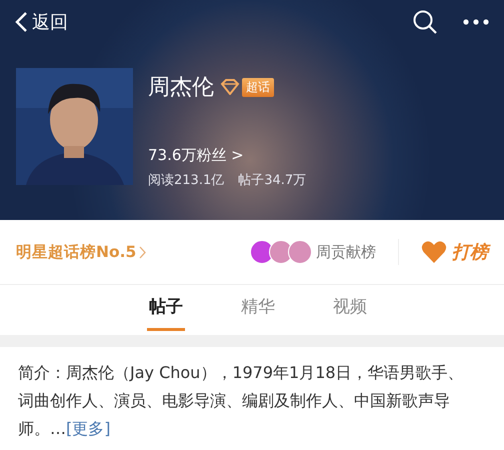  Describe the element at coordinates (142, 252) in the screenshot. I see `chevron-icon` at that location.